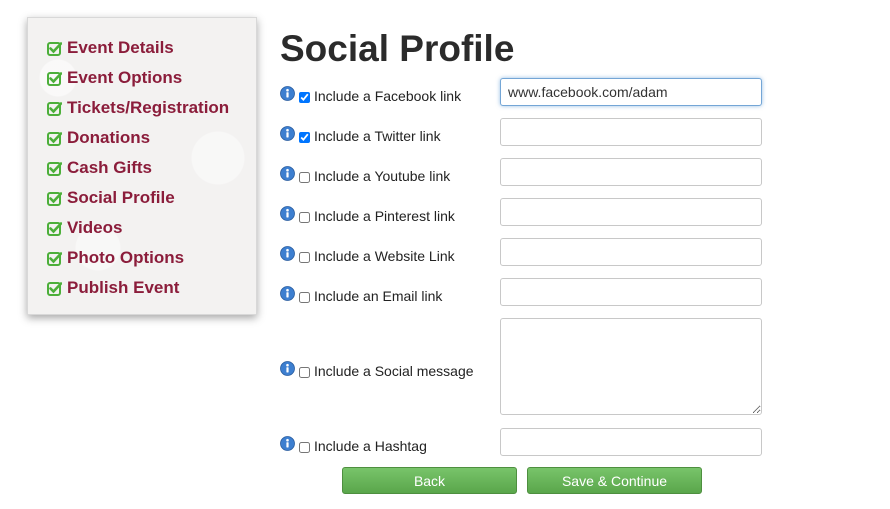 Image resolution: width=890 pixels, height=509 pixels. What do you see at coordinates (631, 292) in the screenshot?
I see `email-input` at bounding box center [631, 292].